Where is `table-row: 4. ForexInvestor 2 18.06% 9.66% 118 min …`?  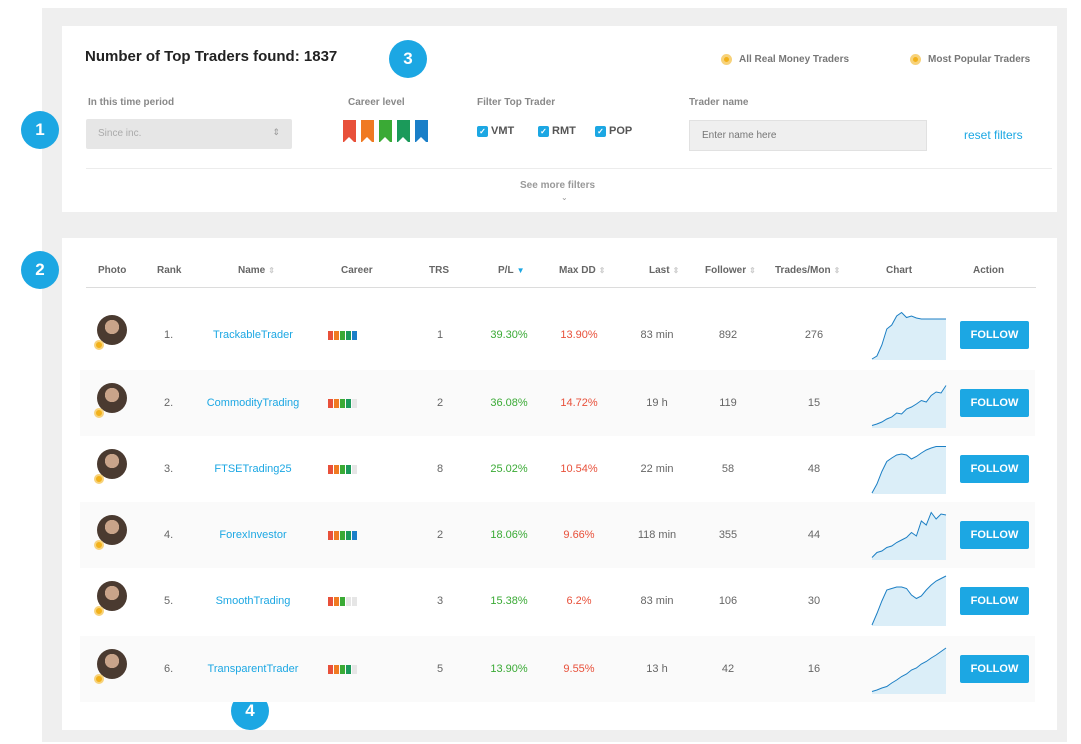 table-row: 4. ForexInvestor 2 18.06% 9.66% 118 min … is located at coordinates (557, 535).